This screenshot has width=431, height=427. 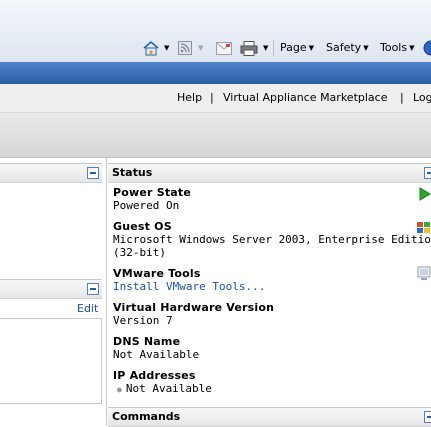 What do you see at coordinates (273, 48) in the screenshot?
I see `toolbar-separator` at bounding box center [273, 48].